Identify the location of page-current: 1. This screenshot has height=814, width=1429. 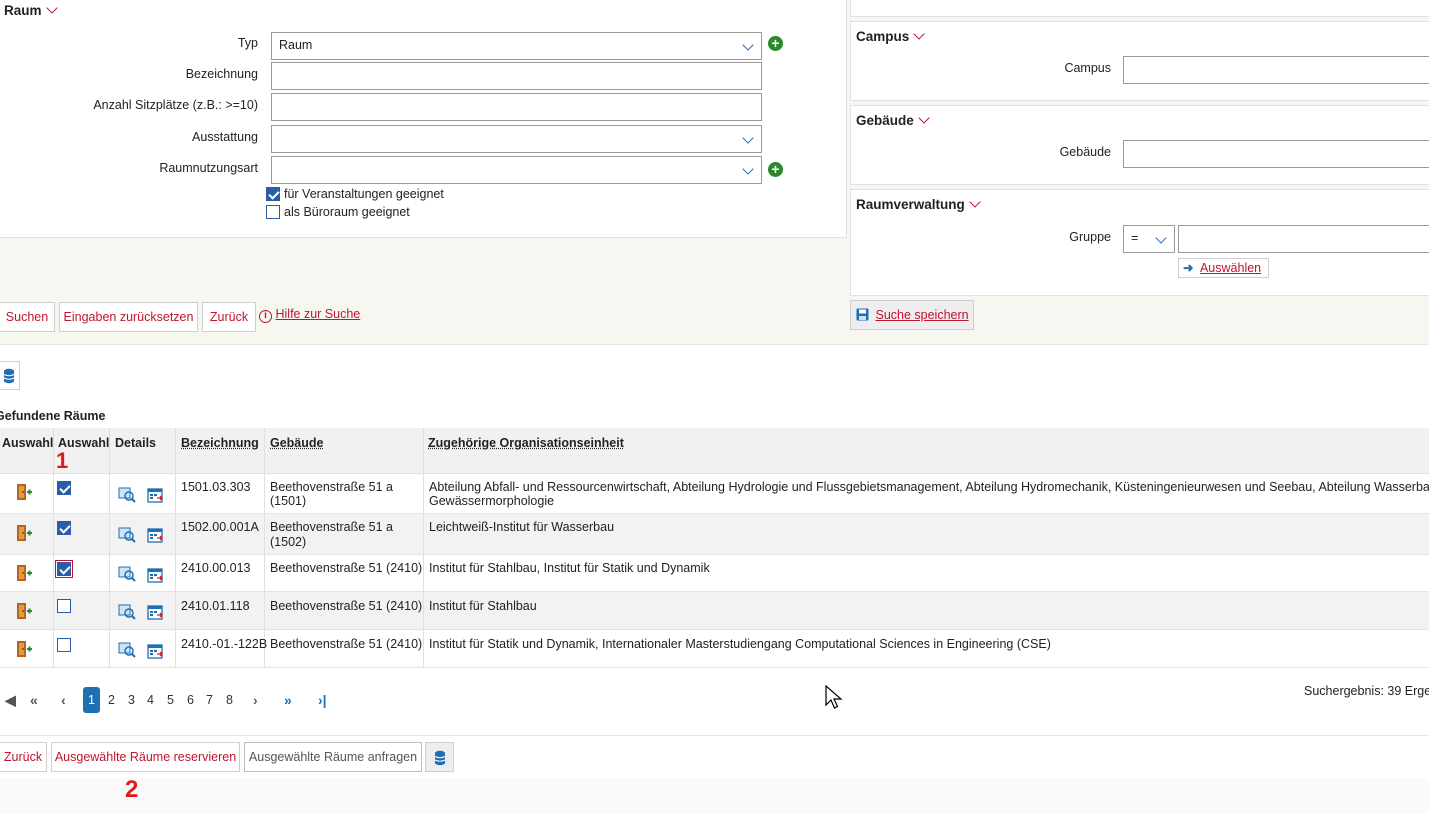
(91, 700).